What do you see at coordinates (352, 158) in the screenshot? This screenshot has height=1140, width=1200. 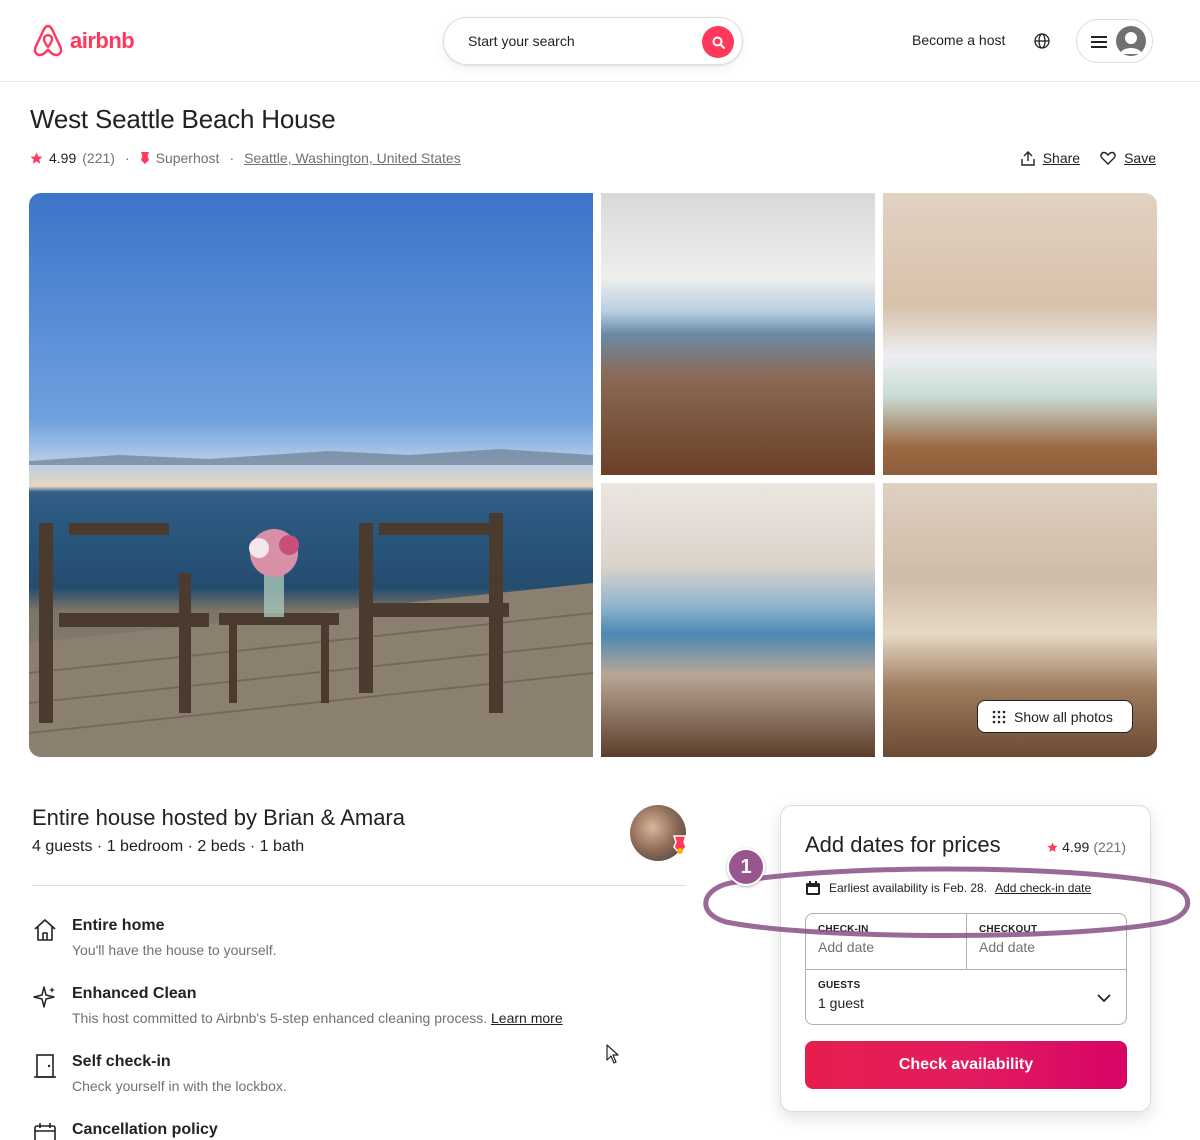 I see `location-link: Seattle, Washington, United States` at bounding box center [352, 158].